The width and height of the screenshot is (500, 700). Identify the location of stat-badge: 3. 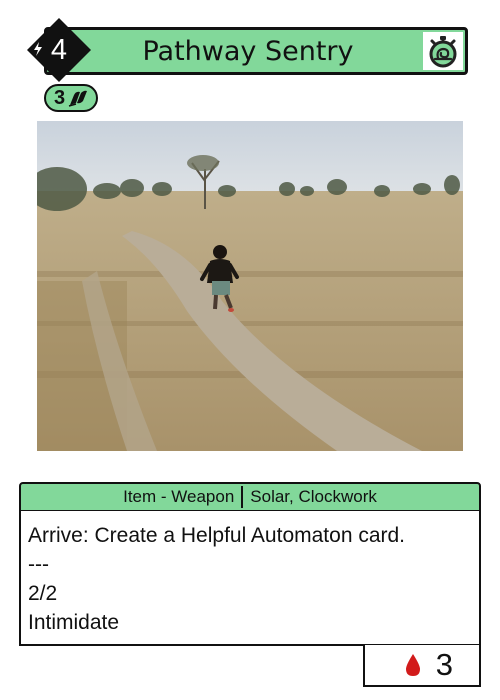
(71, 98).